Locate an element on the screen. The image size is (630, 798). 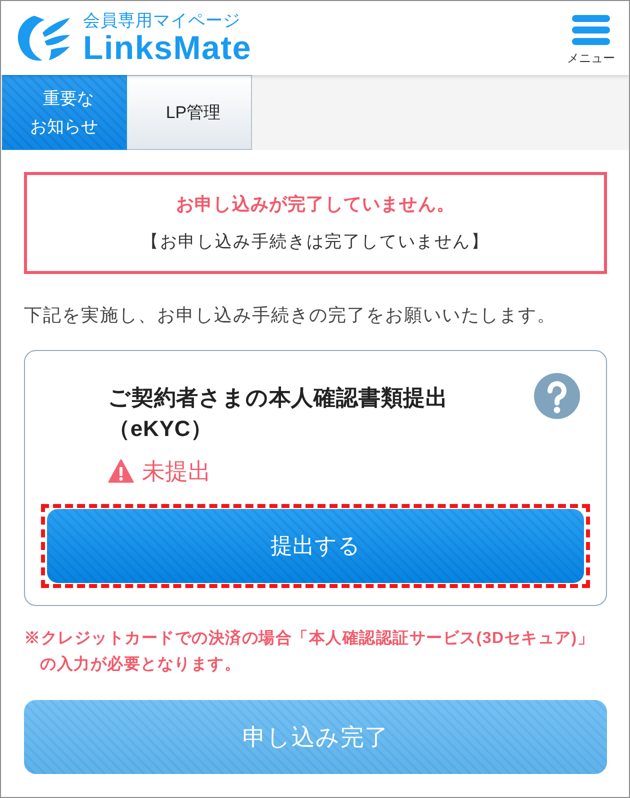
alert-title: お申し込みが完了していません。 is located at coordinates (315, 204).